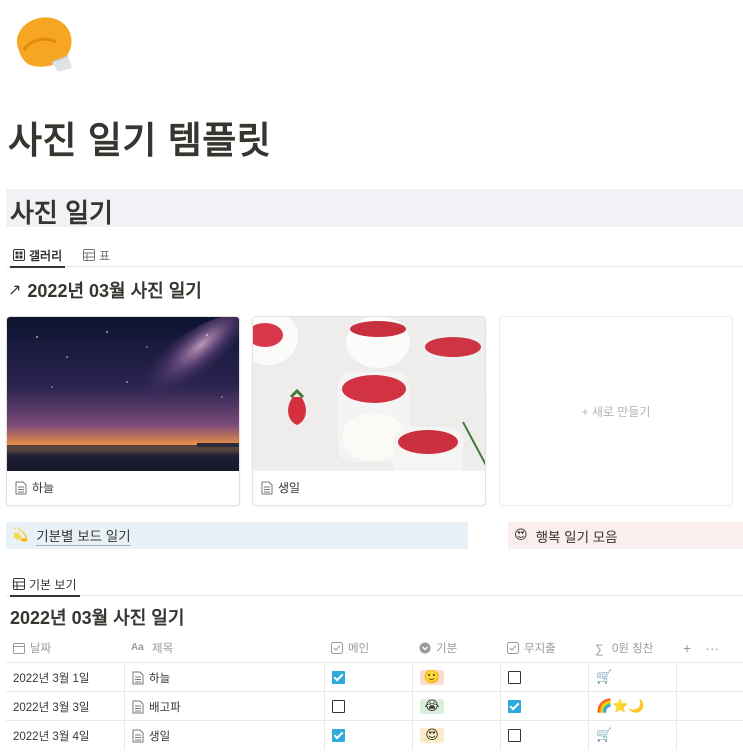  What do you see at coordinates (65, 647) in the screenshot?
I see `column-header-date: 날짜` at bounding box center [65, 647].